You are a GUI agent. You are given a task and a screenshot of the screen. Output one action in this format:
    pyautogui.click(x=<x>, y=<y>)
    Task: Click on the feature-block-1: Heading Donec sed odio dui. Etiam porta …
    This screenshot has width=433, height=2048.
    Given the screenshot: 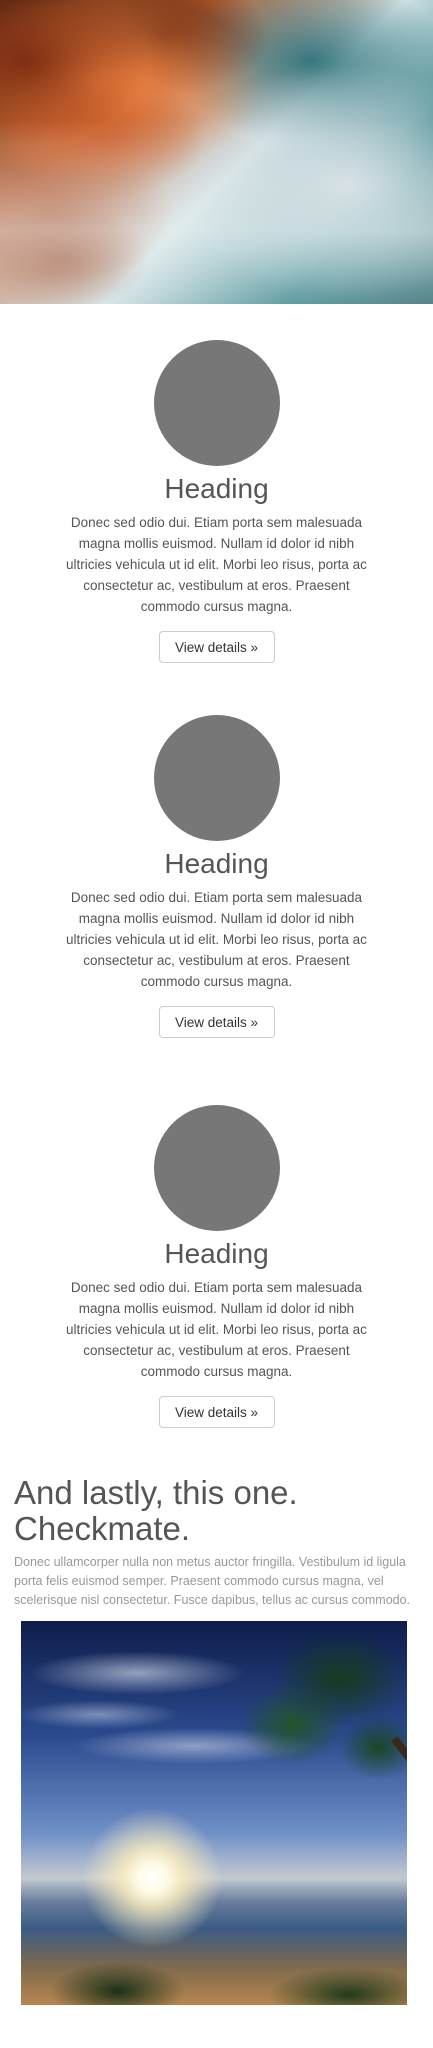 What is the action you would take?
    pyautogui.click(x=216, y=501)
    